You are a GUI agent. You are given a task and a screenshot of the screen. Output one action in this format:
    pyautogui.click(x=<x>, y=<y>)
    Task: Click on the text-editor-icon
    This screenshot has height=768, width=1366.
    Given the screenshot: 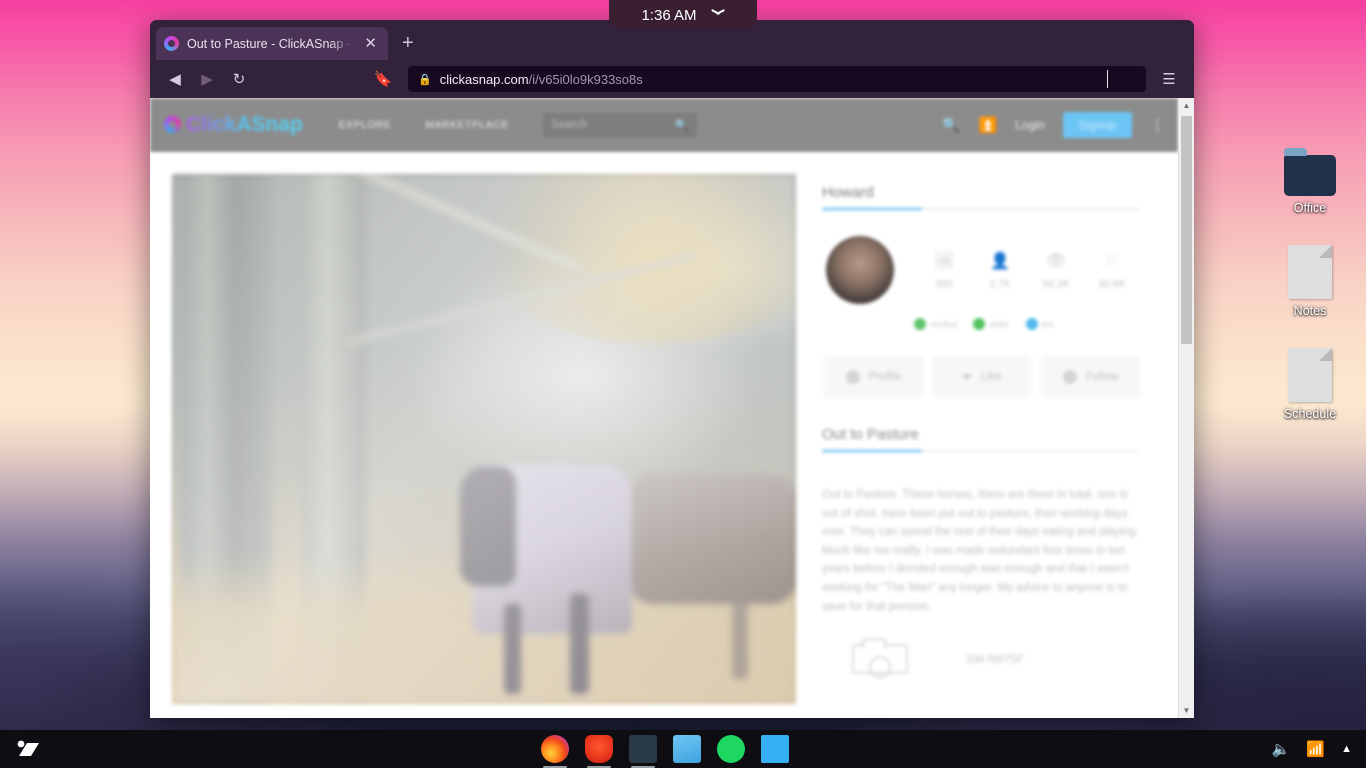 What is the action you would take?
    pyautogui.click(x=774, y=749)
    